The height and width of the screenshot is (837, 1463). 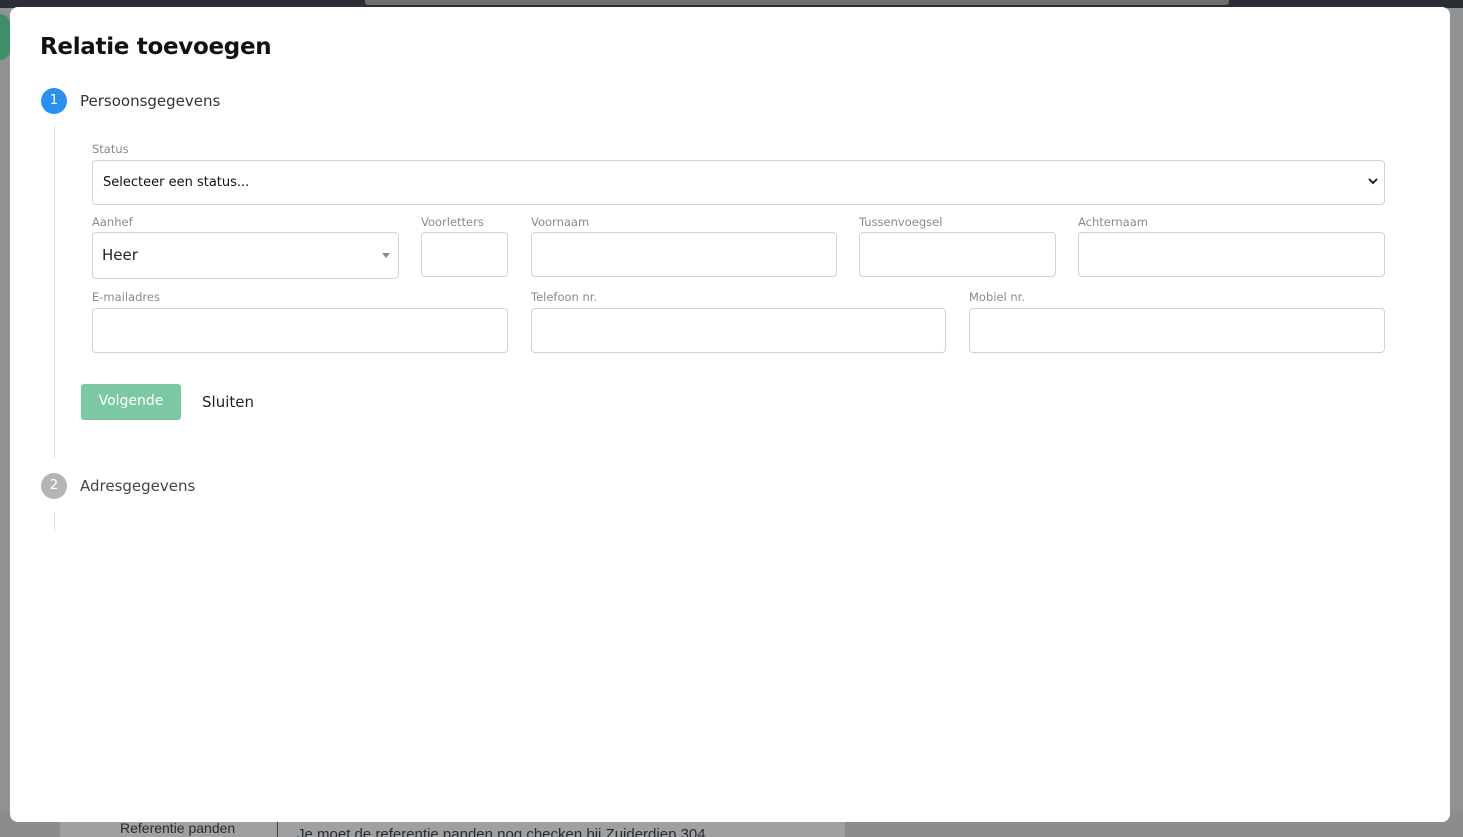 I want to click on voornaam-input, so click(x=684, y=254).